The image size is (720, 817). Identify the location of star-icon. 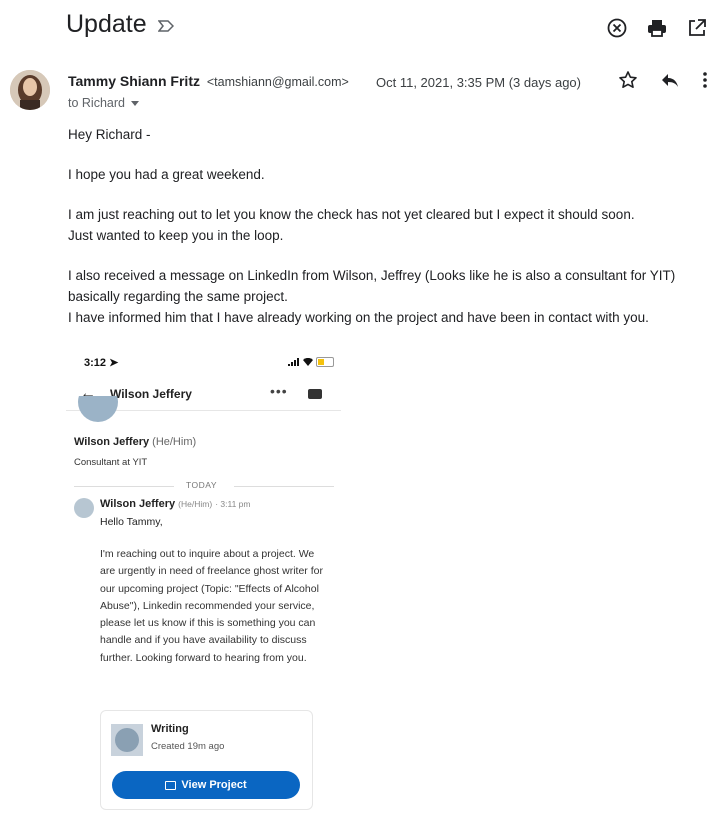
(628, 82).